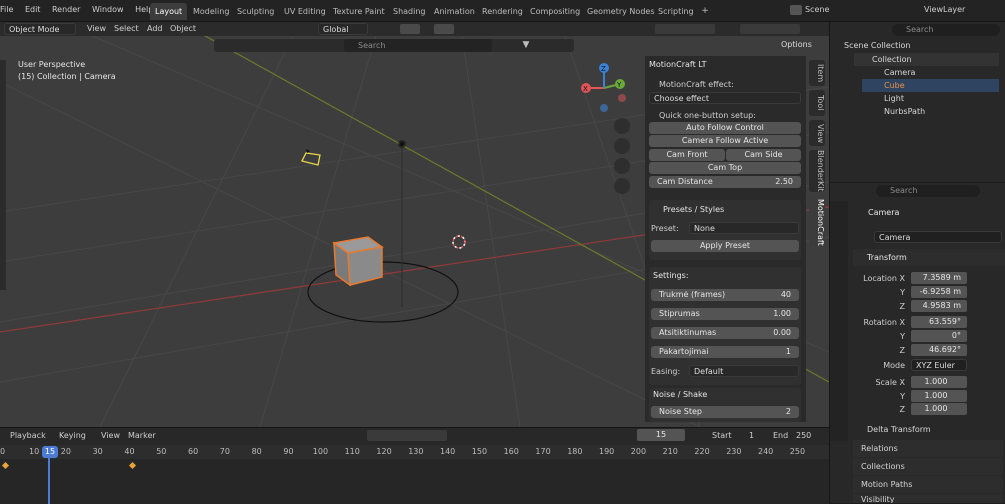 The height and width of the screenshot is (504, 1005). What do you see at coordinates (763, 155) in the screenshot?
I see `cam-side-button: Cam Side` at bounding box center [763, 155].